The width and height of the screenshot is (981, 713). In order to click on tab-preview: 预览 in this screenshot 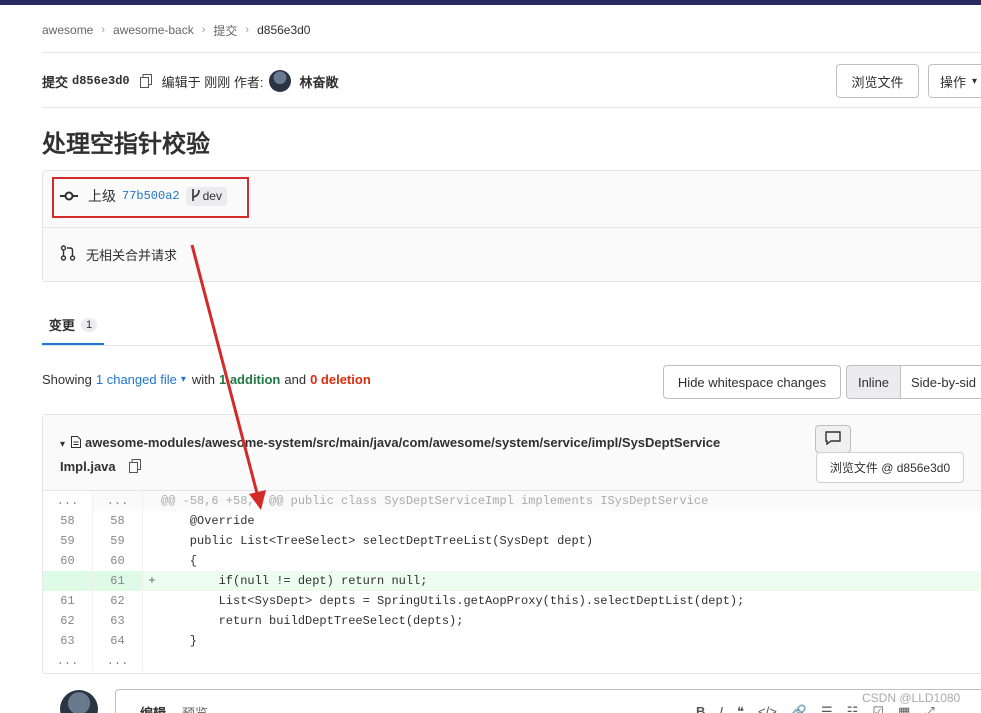, I will do `click(195, 708)`.